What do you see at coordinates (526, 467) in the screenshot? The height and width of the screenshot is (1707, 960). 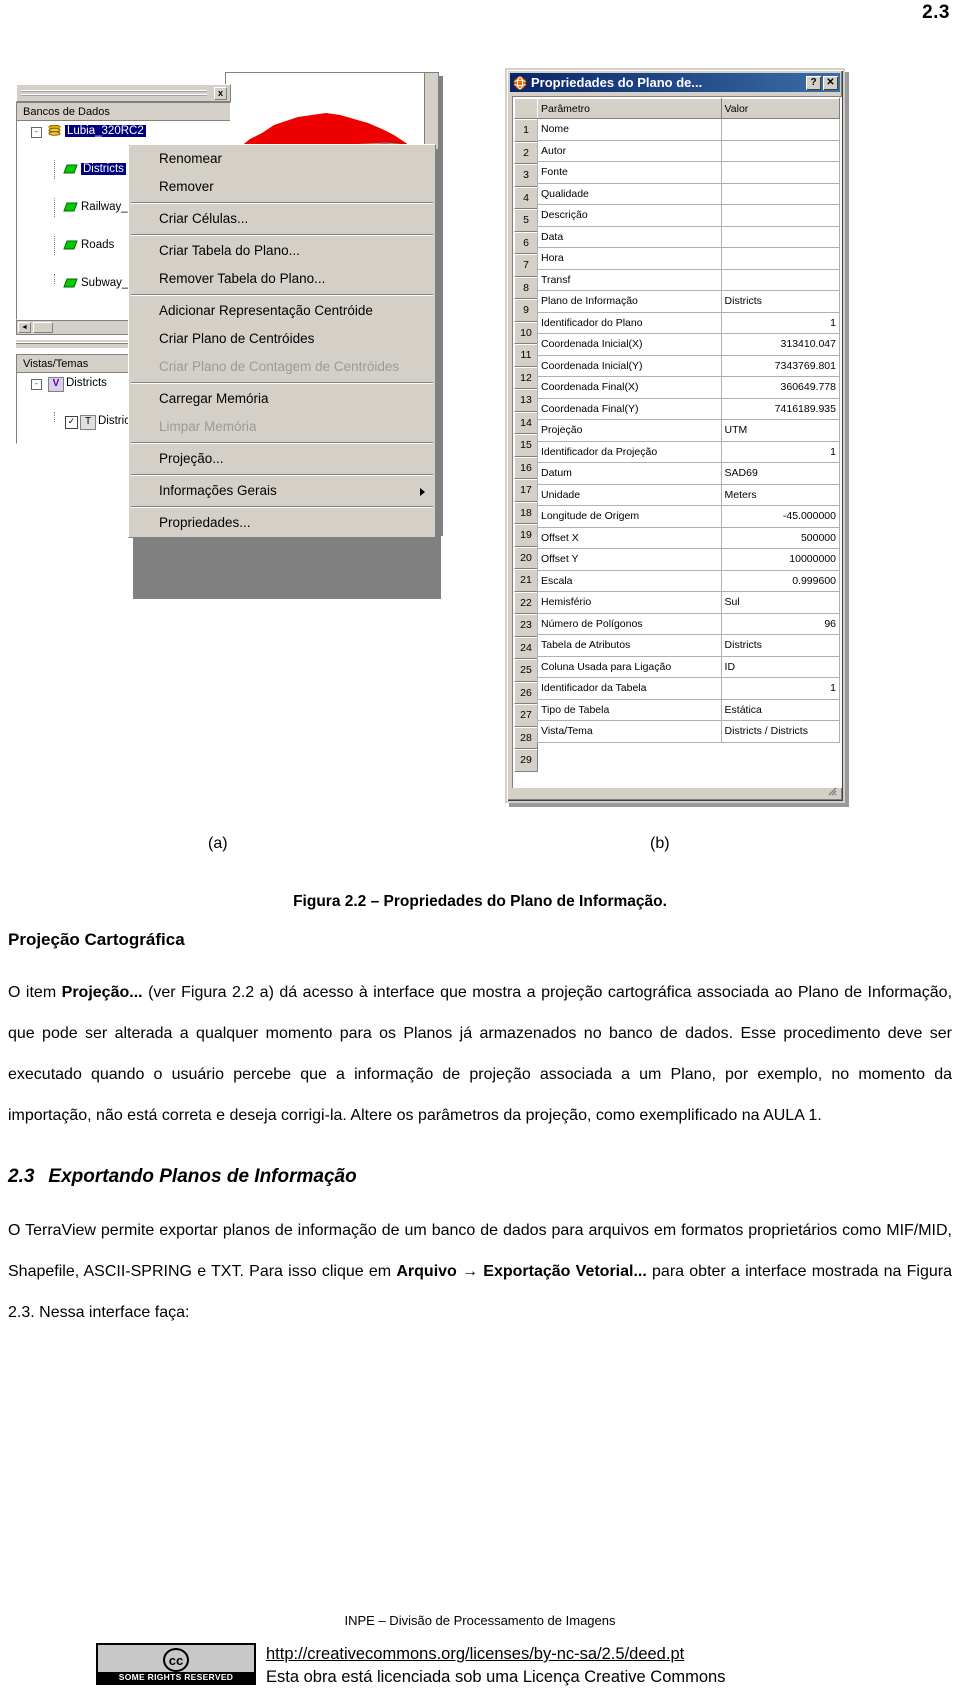 I see `grid-row-number: 16` at bounding box center [526, 467].